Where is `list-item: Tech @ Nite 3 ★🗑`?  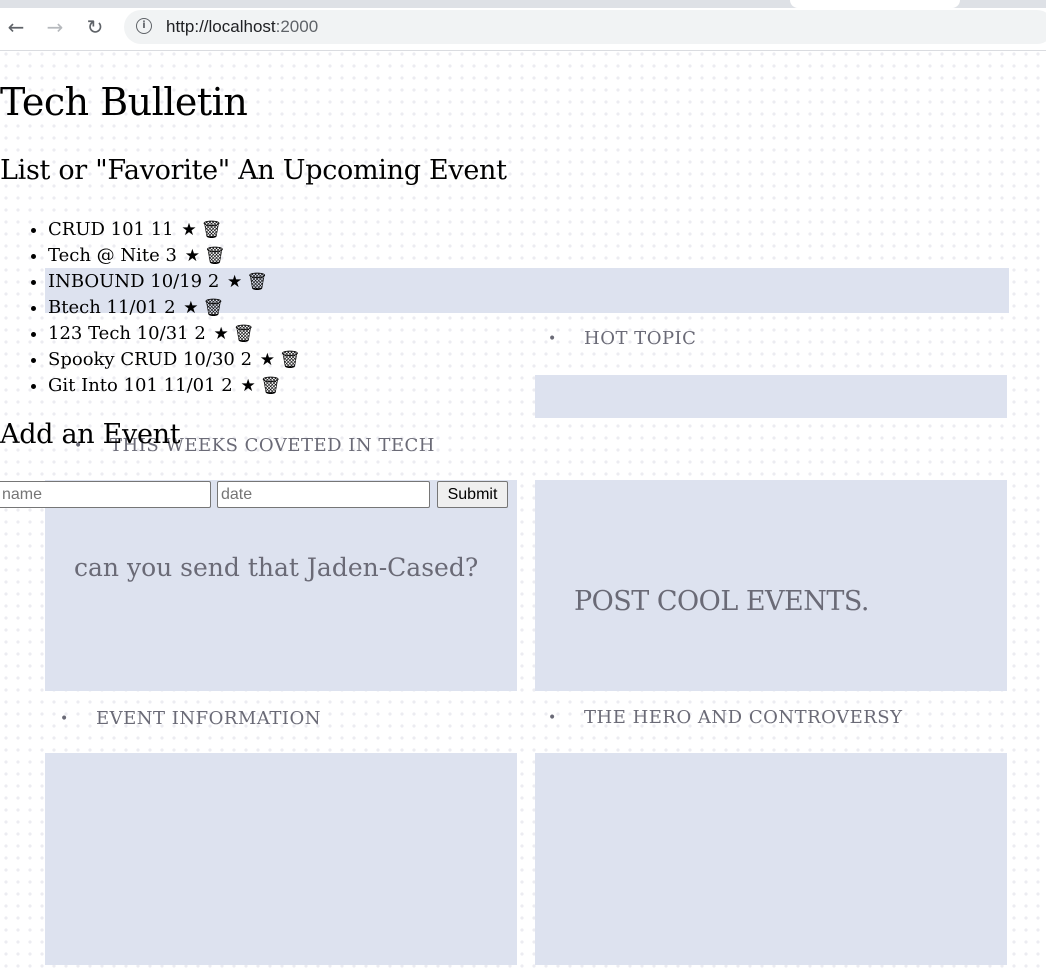
list-item: Tech @ Nite 3 ★🗑 is located at coordinates (174, 256).